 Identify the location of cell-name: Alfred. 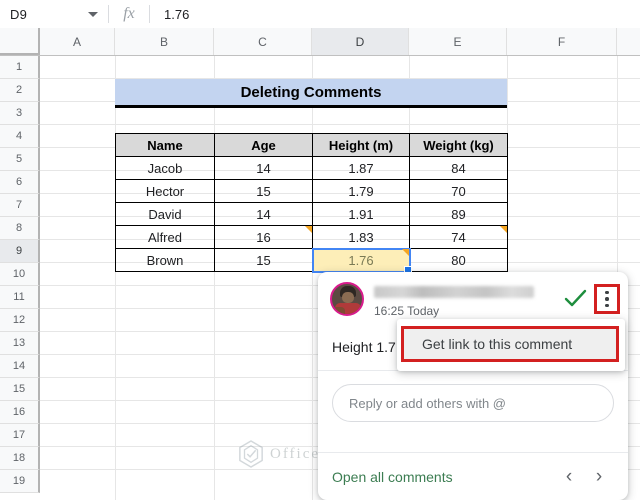
(165, 237).